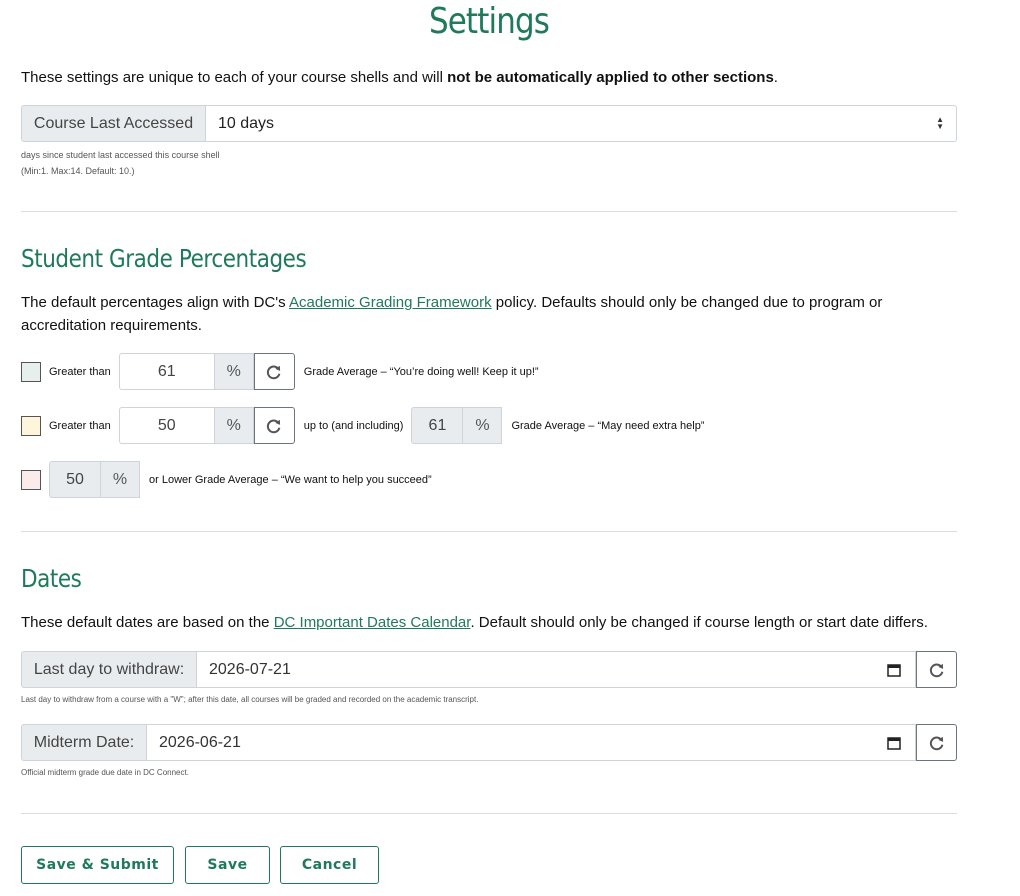 Image resolution: width=1020 pixels, height=896 pixels. I want to click on grade-mid-input: 50, so click(166, 425).